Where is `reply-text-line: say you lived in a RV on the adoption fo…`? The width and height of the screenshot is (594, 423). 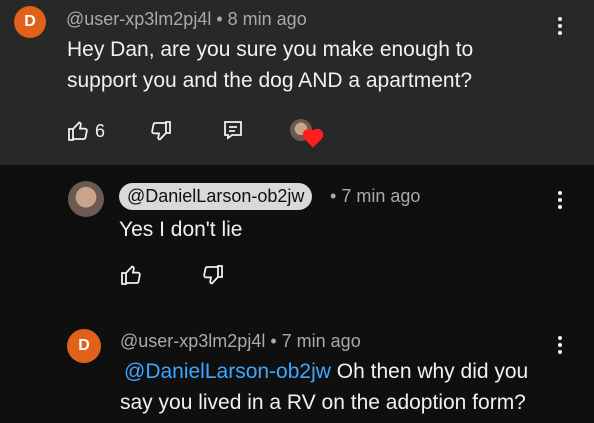
reply-text-line: say you lived in a RV on the adoption fo… is located at coordinates (323, 402).